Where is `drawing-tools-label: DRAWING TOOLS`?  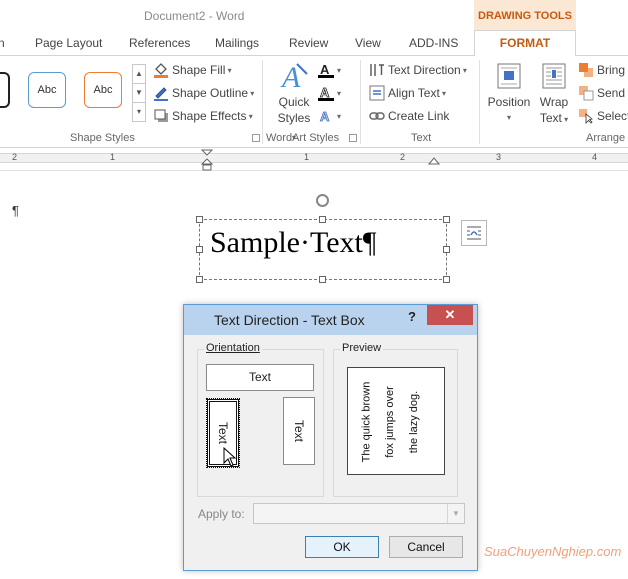 drawing-tools-label: DRAWING TOOLS is located at coordinates (525, 16).